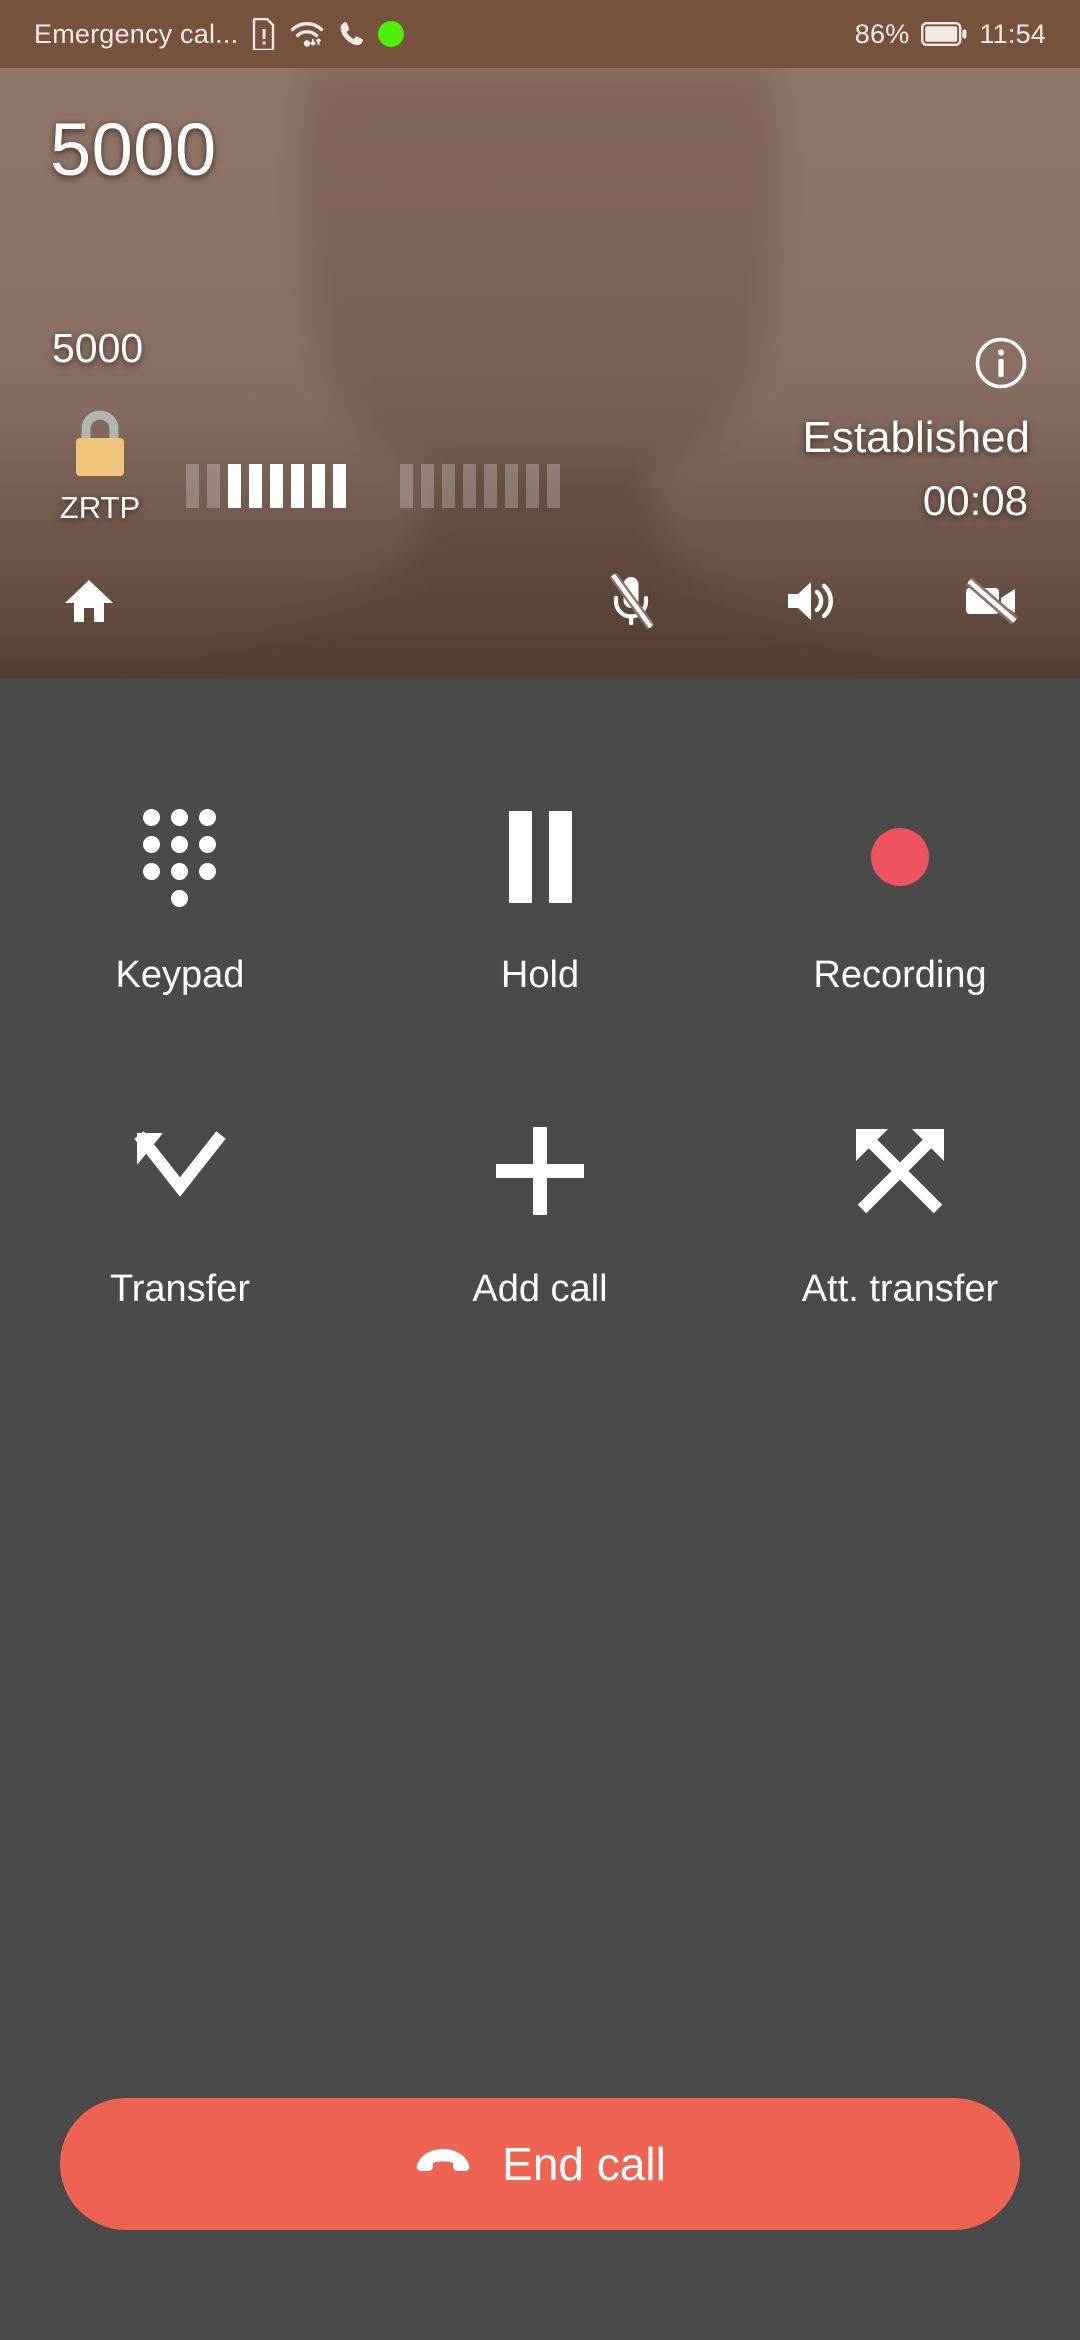 Image resolution: width=1080 pixels, height=2340 pixels. I want to click on end-call-button: End call, so click(540, 2164).